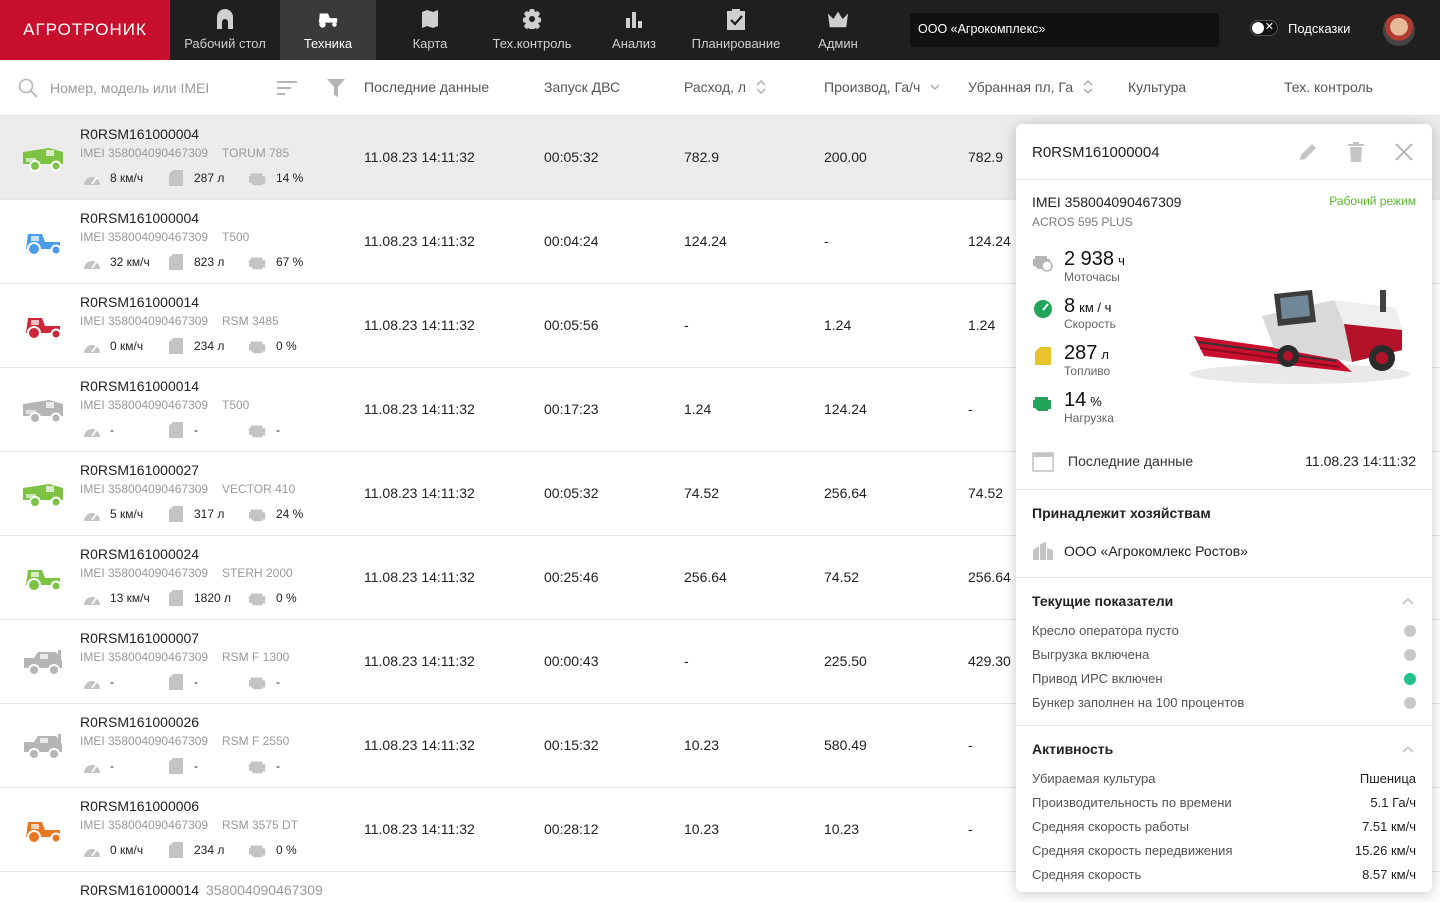 Image resolution: width=1440 pixels, height=902 pixels. Describe the element at coordinates (1132, 802) in the screenshot. I see `activity-label: Производительность по времени` at that location.